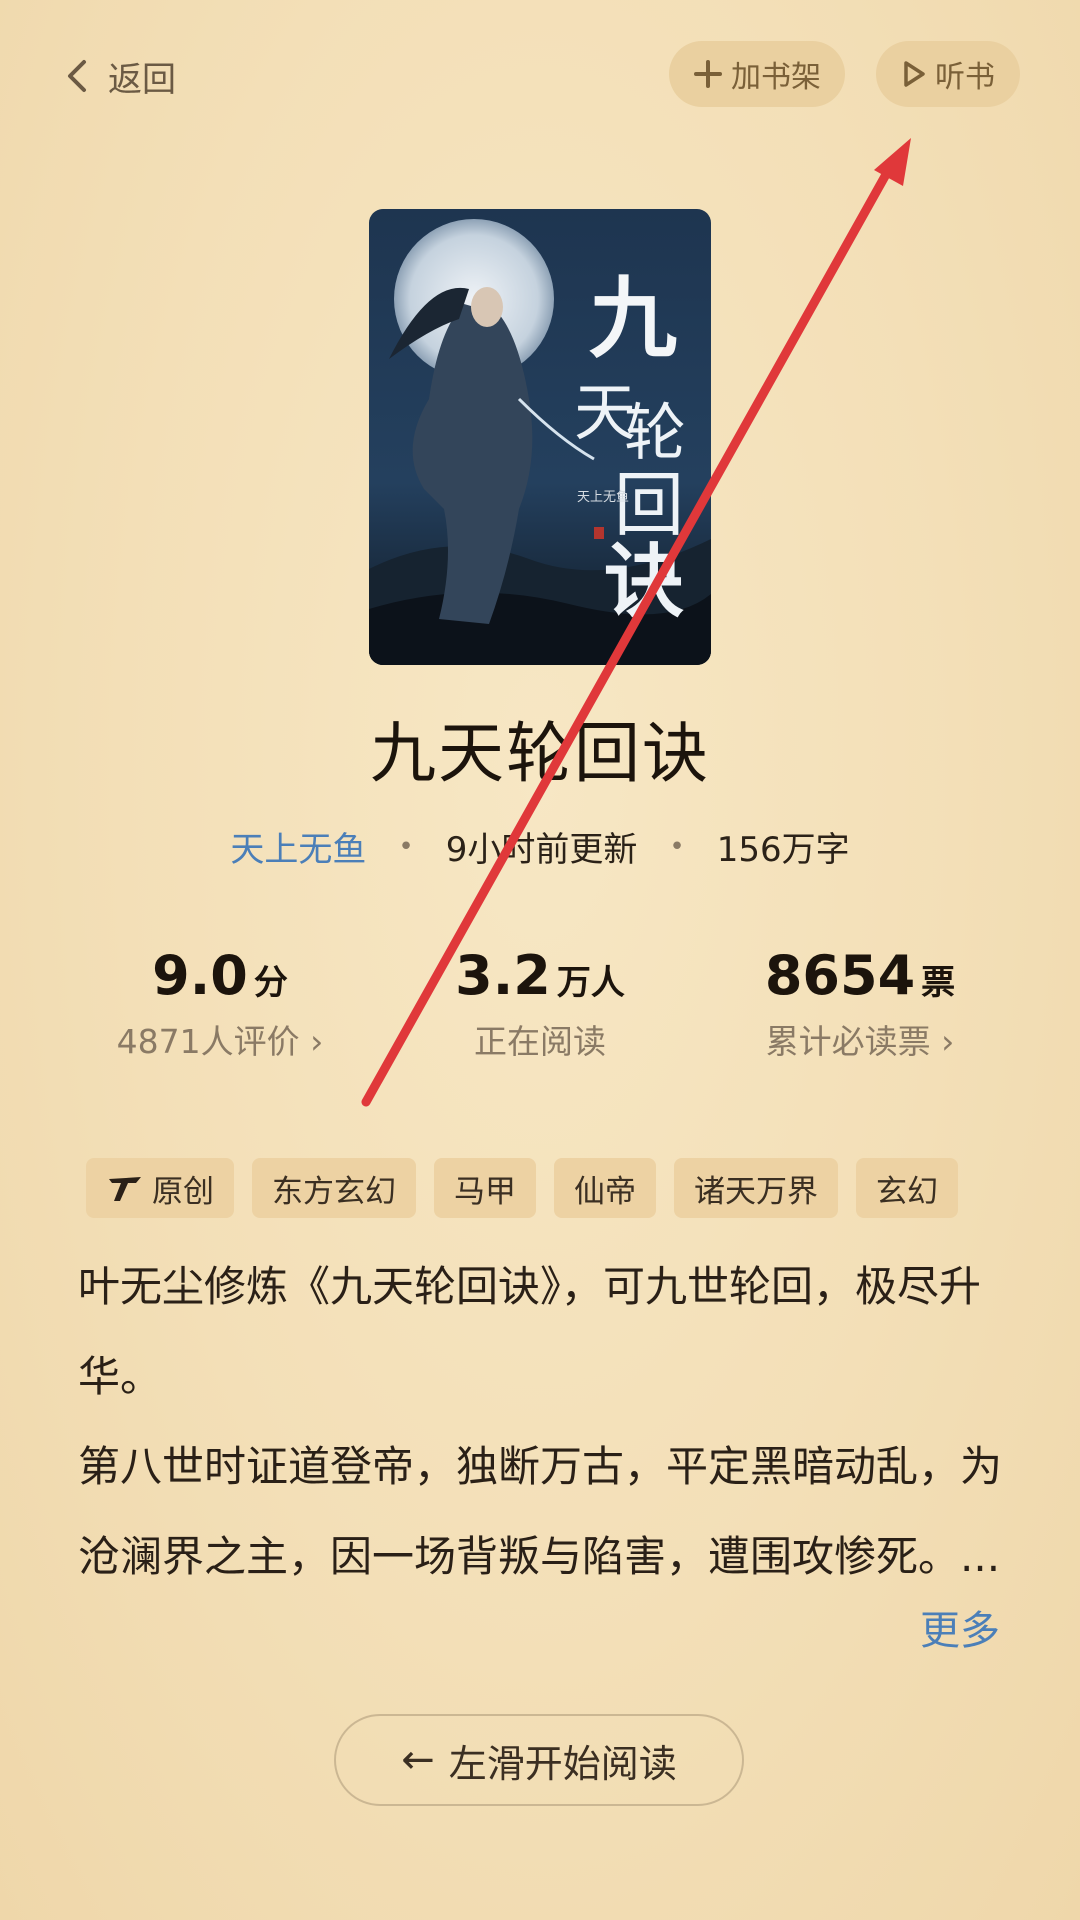  I want to click on tag-original: 原创, so click(160, 1188).